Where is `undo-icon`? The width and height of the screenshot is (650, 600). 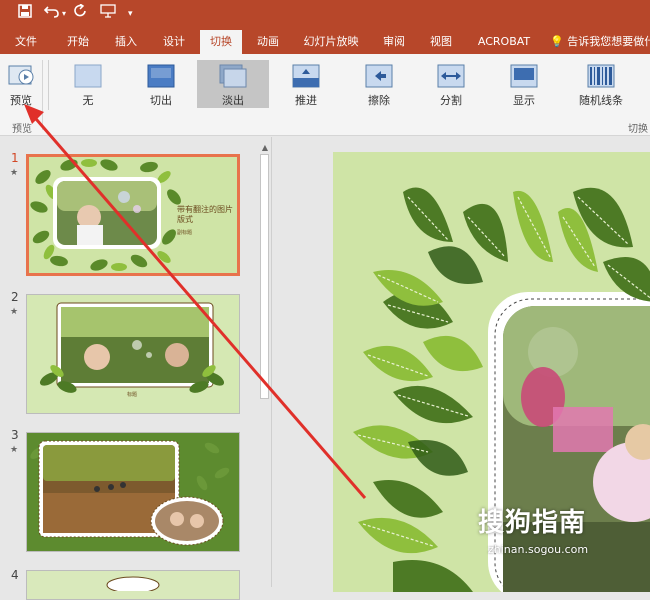 undo-icon is located at coordinates (51, 14).